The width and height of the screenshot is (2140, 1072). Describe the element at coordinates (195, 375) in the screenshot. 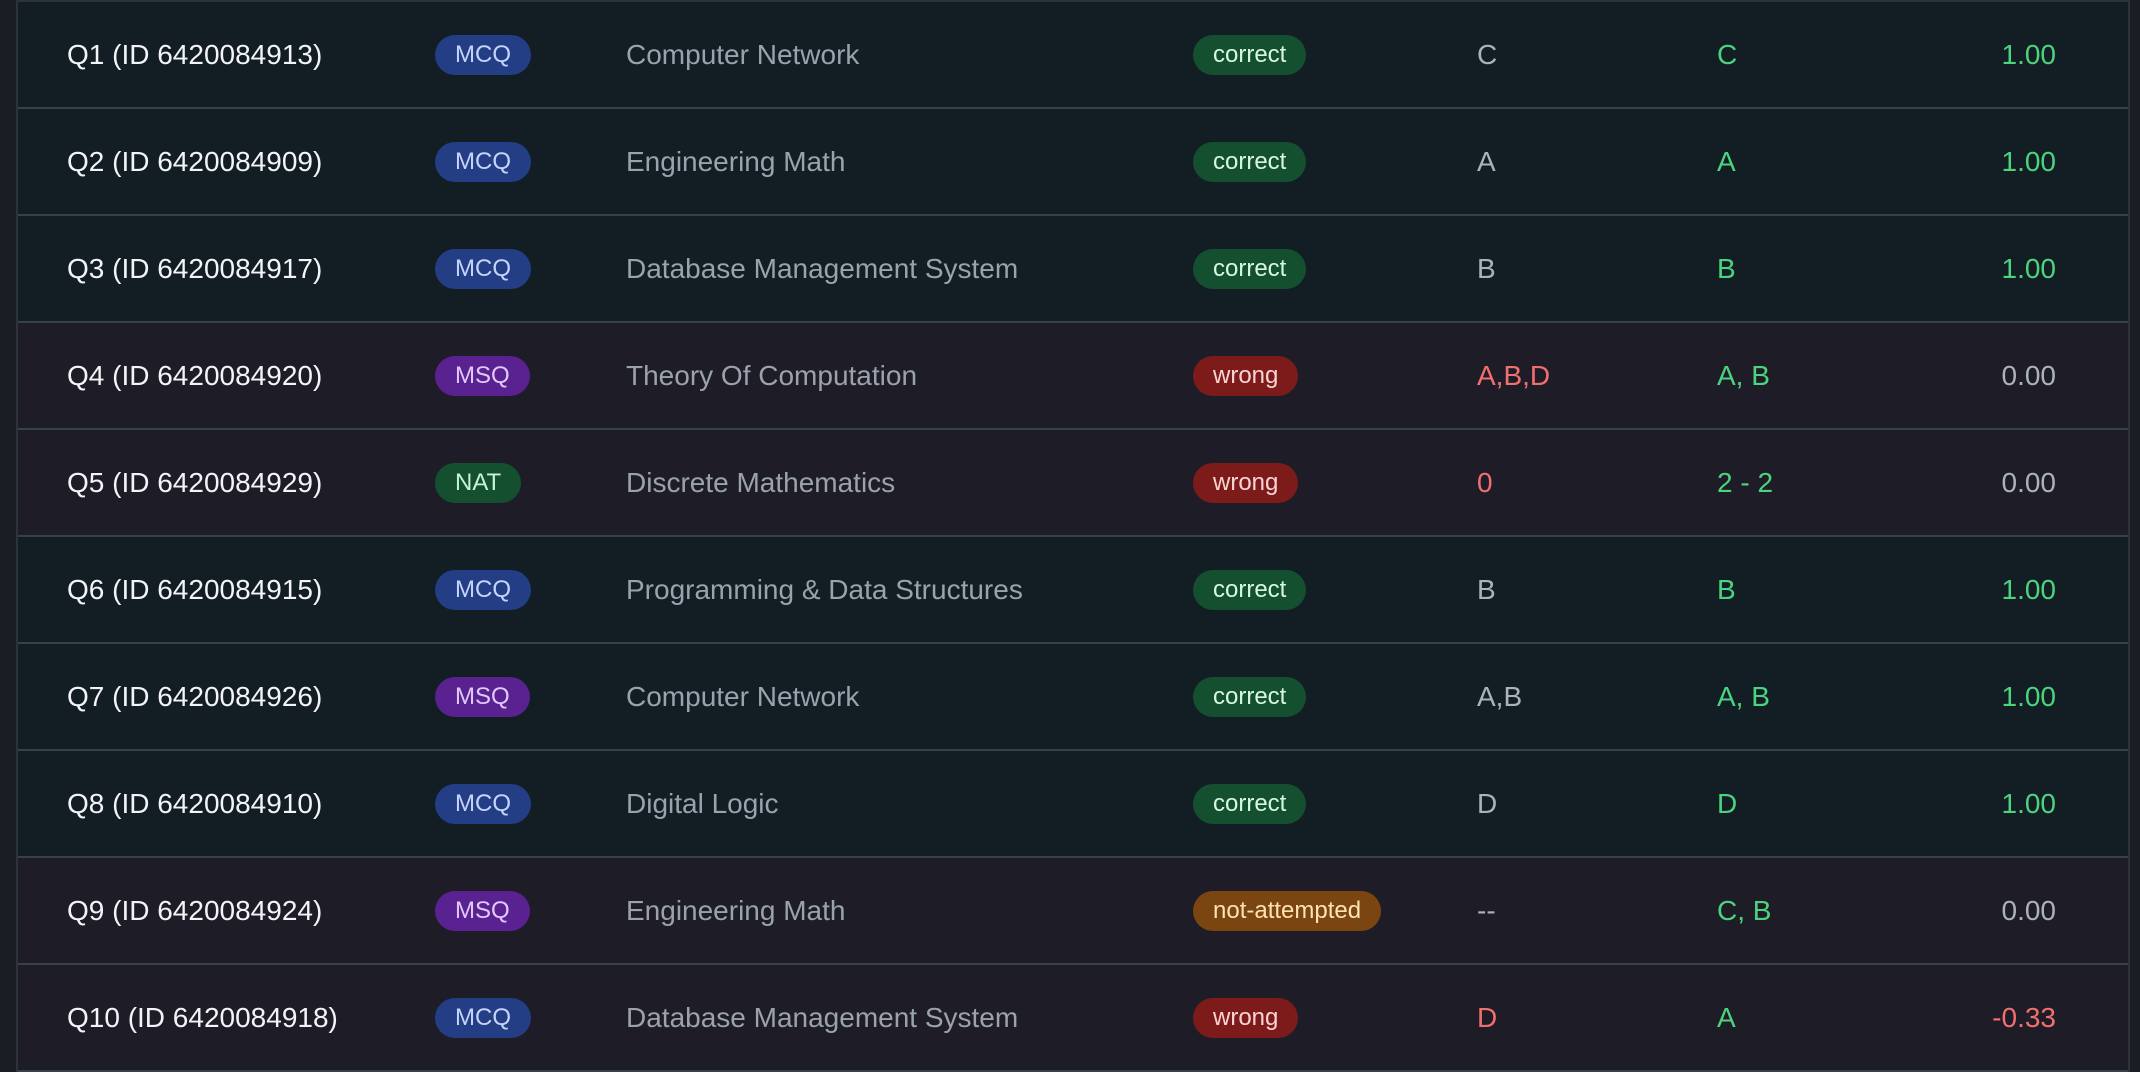

I see `question-id: Q4 (ID 6420084920)` at that location.